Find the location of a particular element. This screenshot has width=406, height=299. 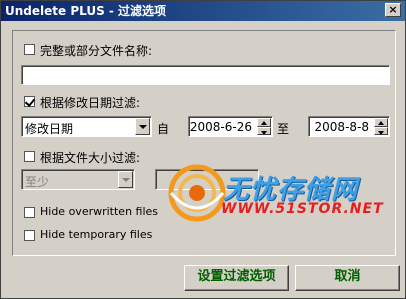

window-title: Undelete PLUS - 过滤选项 is located at coordinates (86, 11).